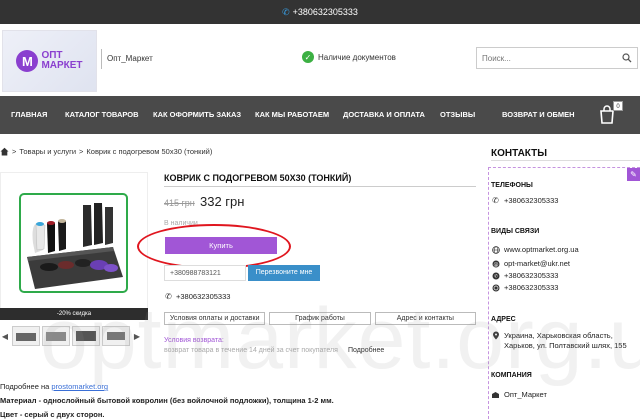  What do you see at coordinates (149, 151) in the screenshot?
I see `breadcrumb-current: Коврик с подогревом 50х30 (тонкий)` at bounding box center [149, 151].